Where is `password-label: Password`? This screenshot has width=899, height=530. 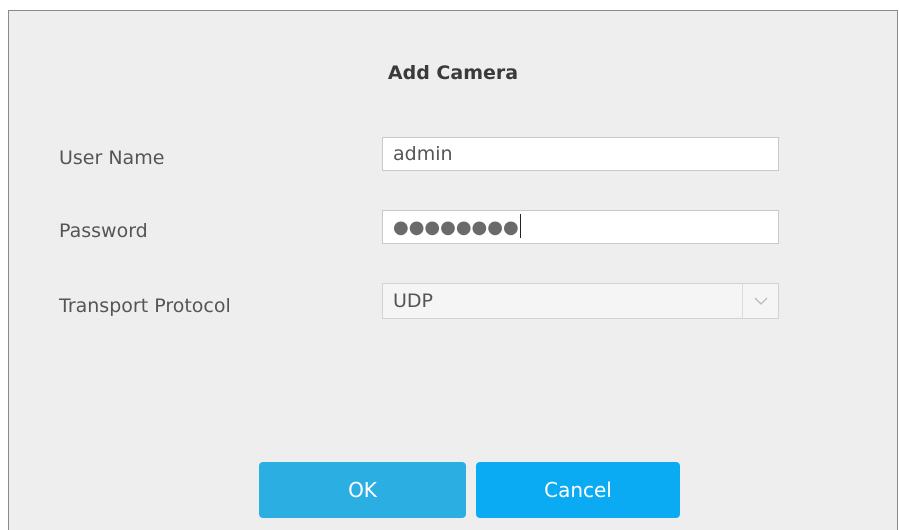
password-label: Password is located at coordinates (103, 231).